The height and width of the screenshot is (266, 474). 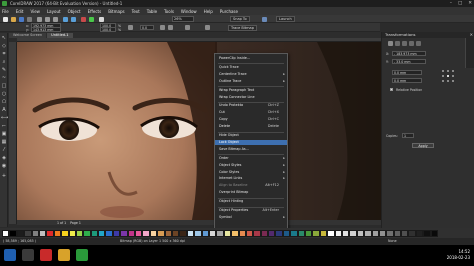 What do you see at coordinates (451, 3) in the screenshot?
I see `minimize-button: –` at bounding box center [451, 3].